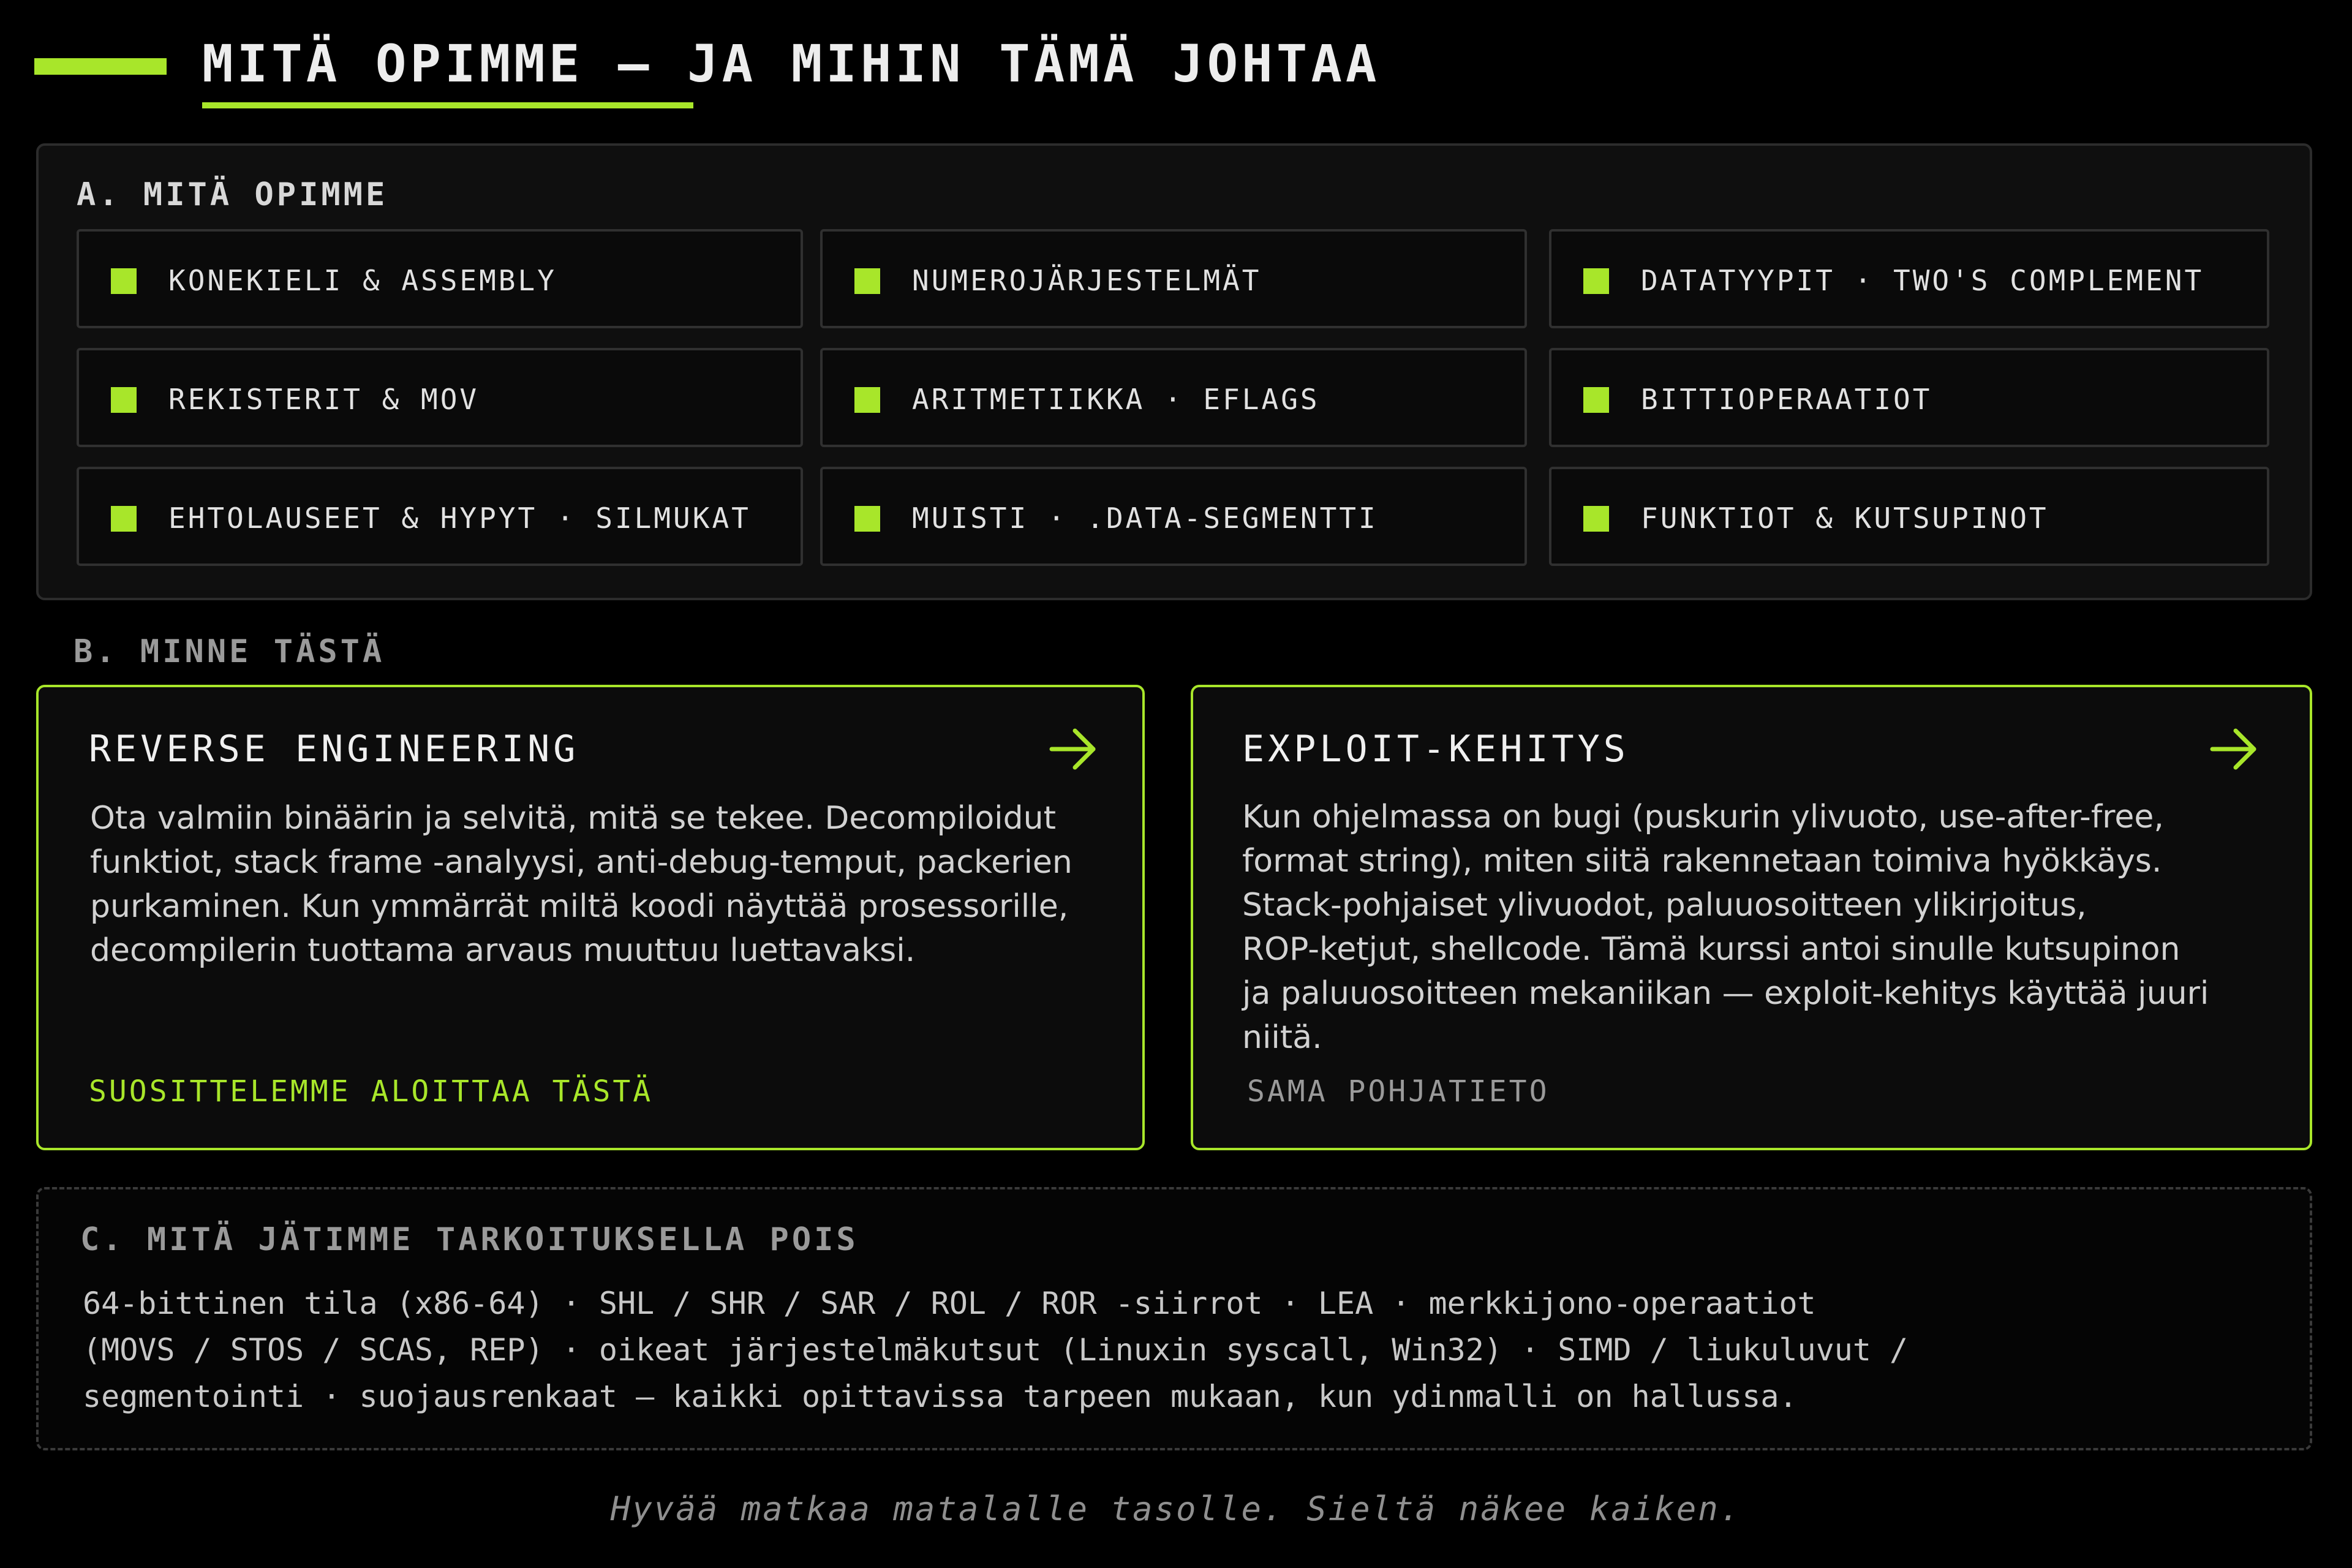  I want to click on topic-item: EHTOLAUSEET & HYPYT · SILMUKAT, so click(440, 517).